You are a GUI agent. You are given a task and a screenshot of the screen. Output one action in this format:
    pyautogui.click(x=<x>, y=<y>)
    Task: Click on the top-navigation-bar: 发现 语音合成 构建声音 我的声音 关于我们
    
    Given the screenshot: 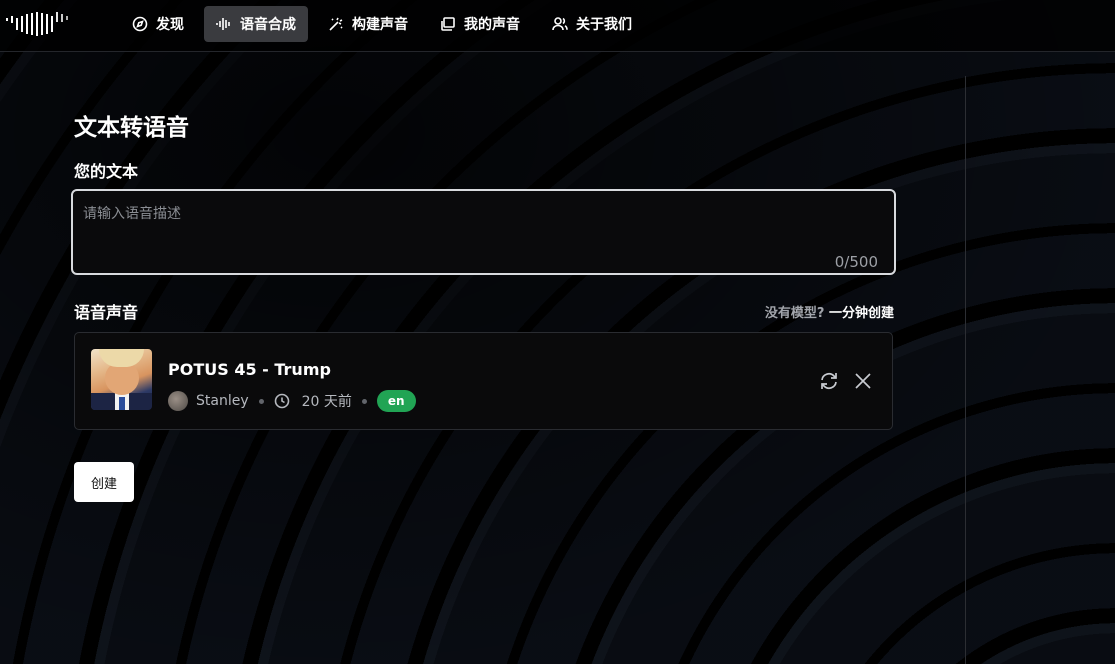 What is the action you would take?
    pyautogui.click(x=557, y=26)
    